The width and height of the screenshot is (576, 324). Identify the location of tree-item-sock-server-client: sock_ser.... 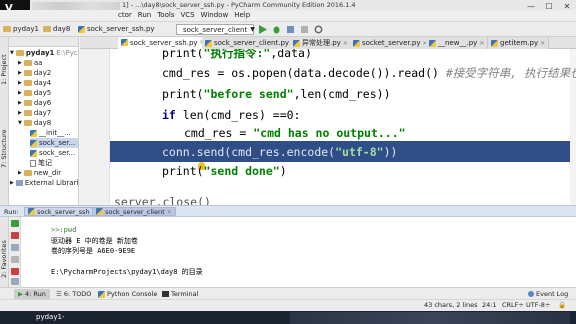
(52, 153).